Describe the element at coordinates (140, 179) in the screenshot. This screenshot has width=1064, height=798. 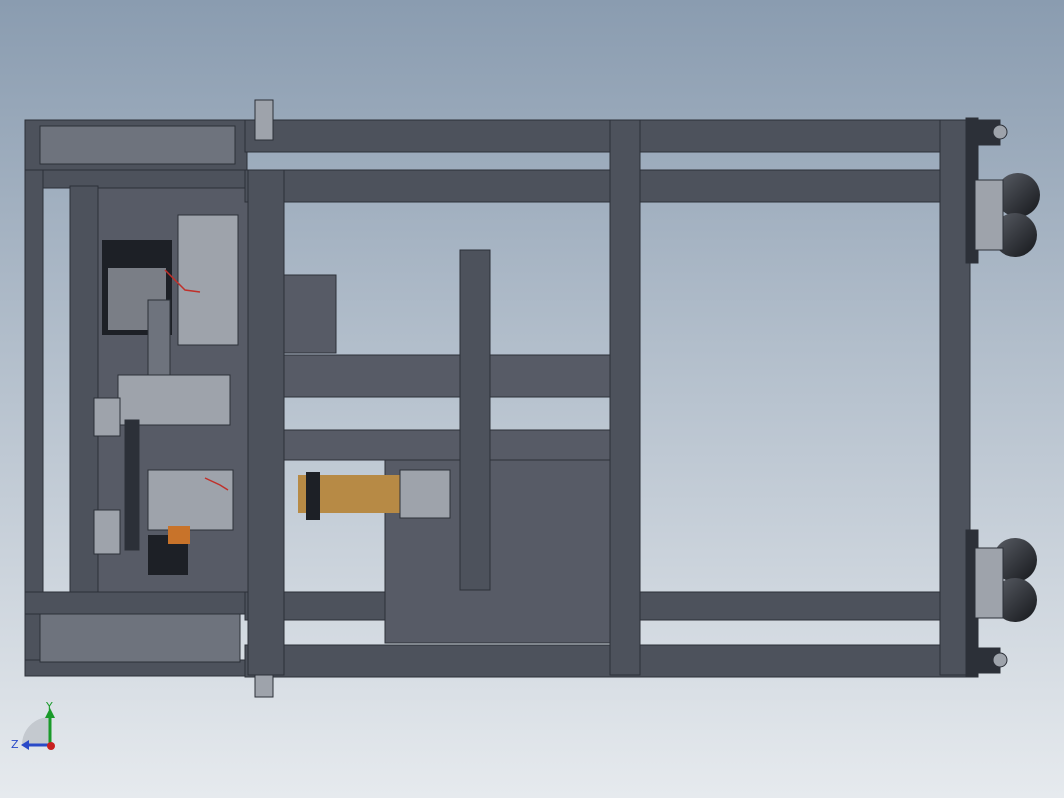
I see `left-mid-rail` at that location.